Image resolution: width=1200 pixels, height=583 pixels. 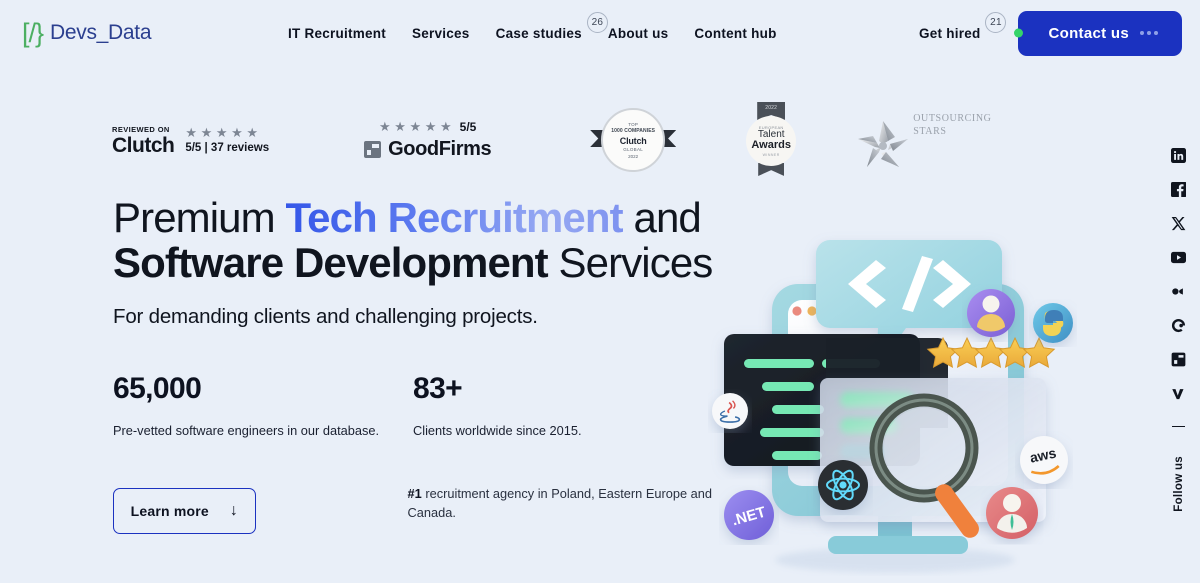 I want to click on nav-label: IT Recruitment, so click(x=337, y=33).